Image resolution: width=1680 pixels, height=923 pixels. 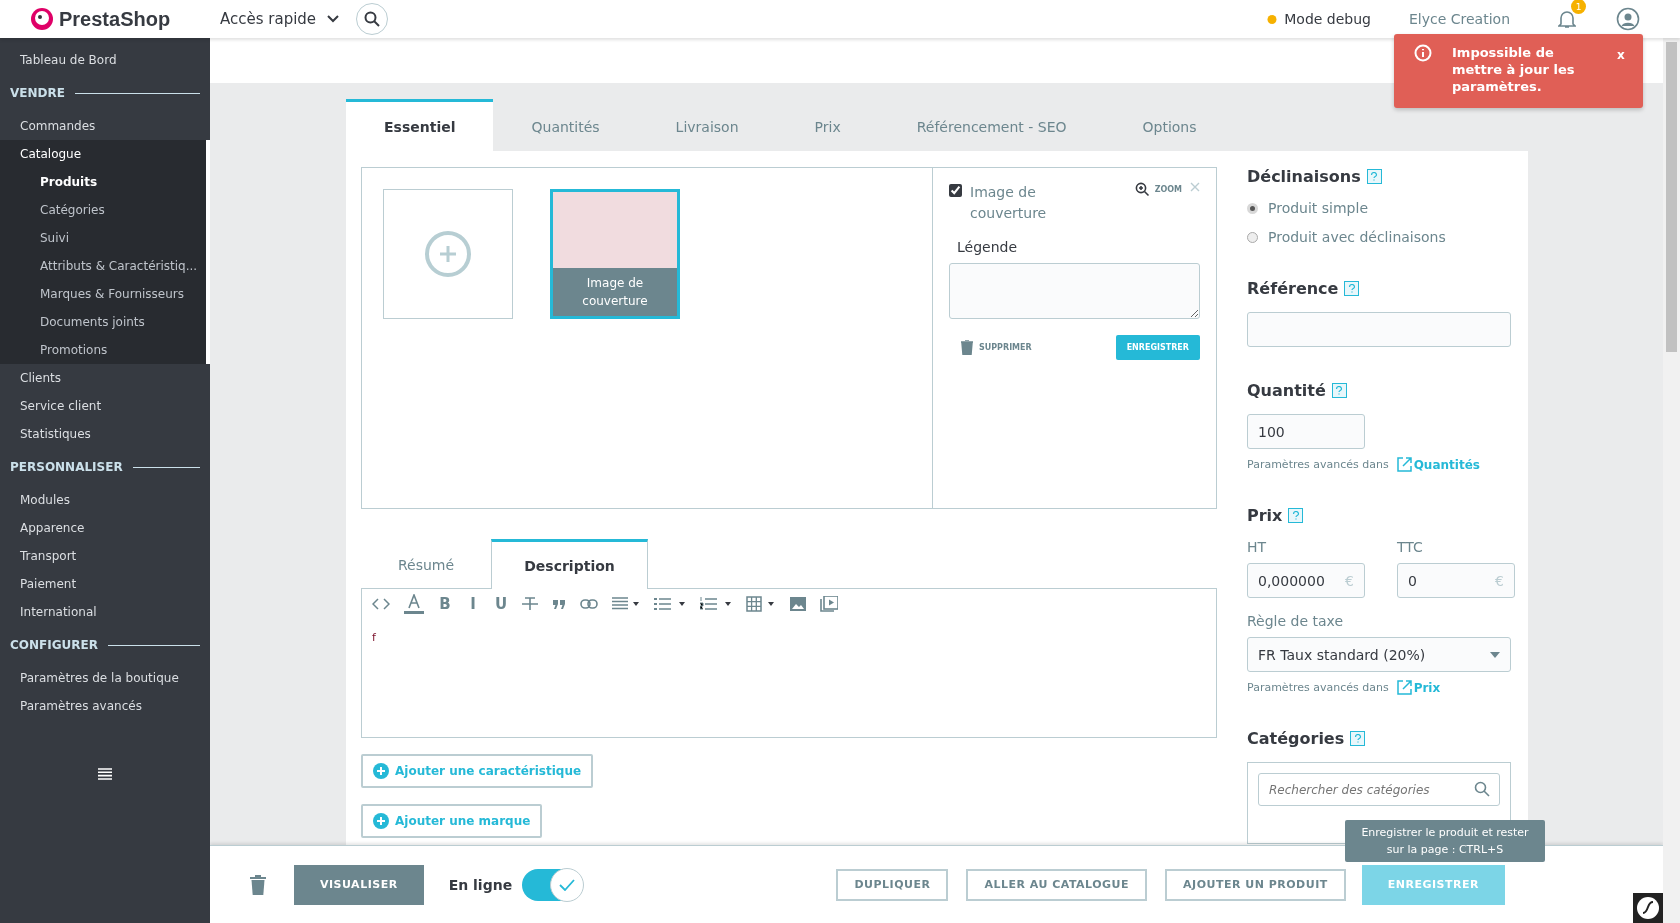 I want to click on sidebar-item: Commandes, so click(x=105, y=126).